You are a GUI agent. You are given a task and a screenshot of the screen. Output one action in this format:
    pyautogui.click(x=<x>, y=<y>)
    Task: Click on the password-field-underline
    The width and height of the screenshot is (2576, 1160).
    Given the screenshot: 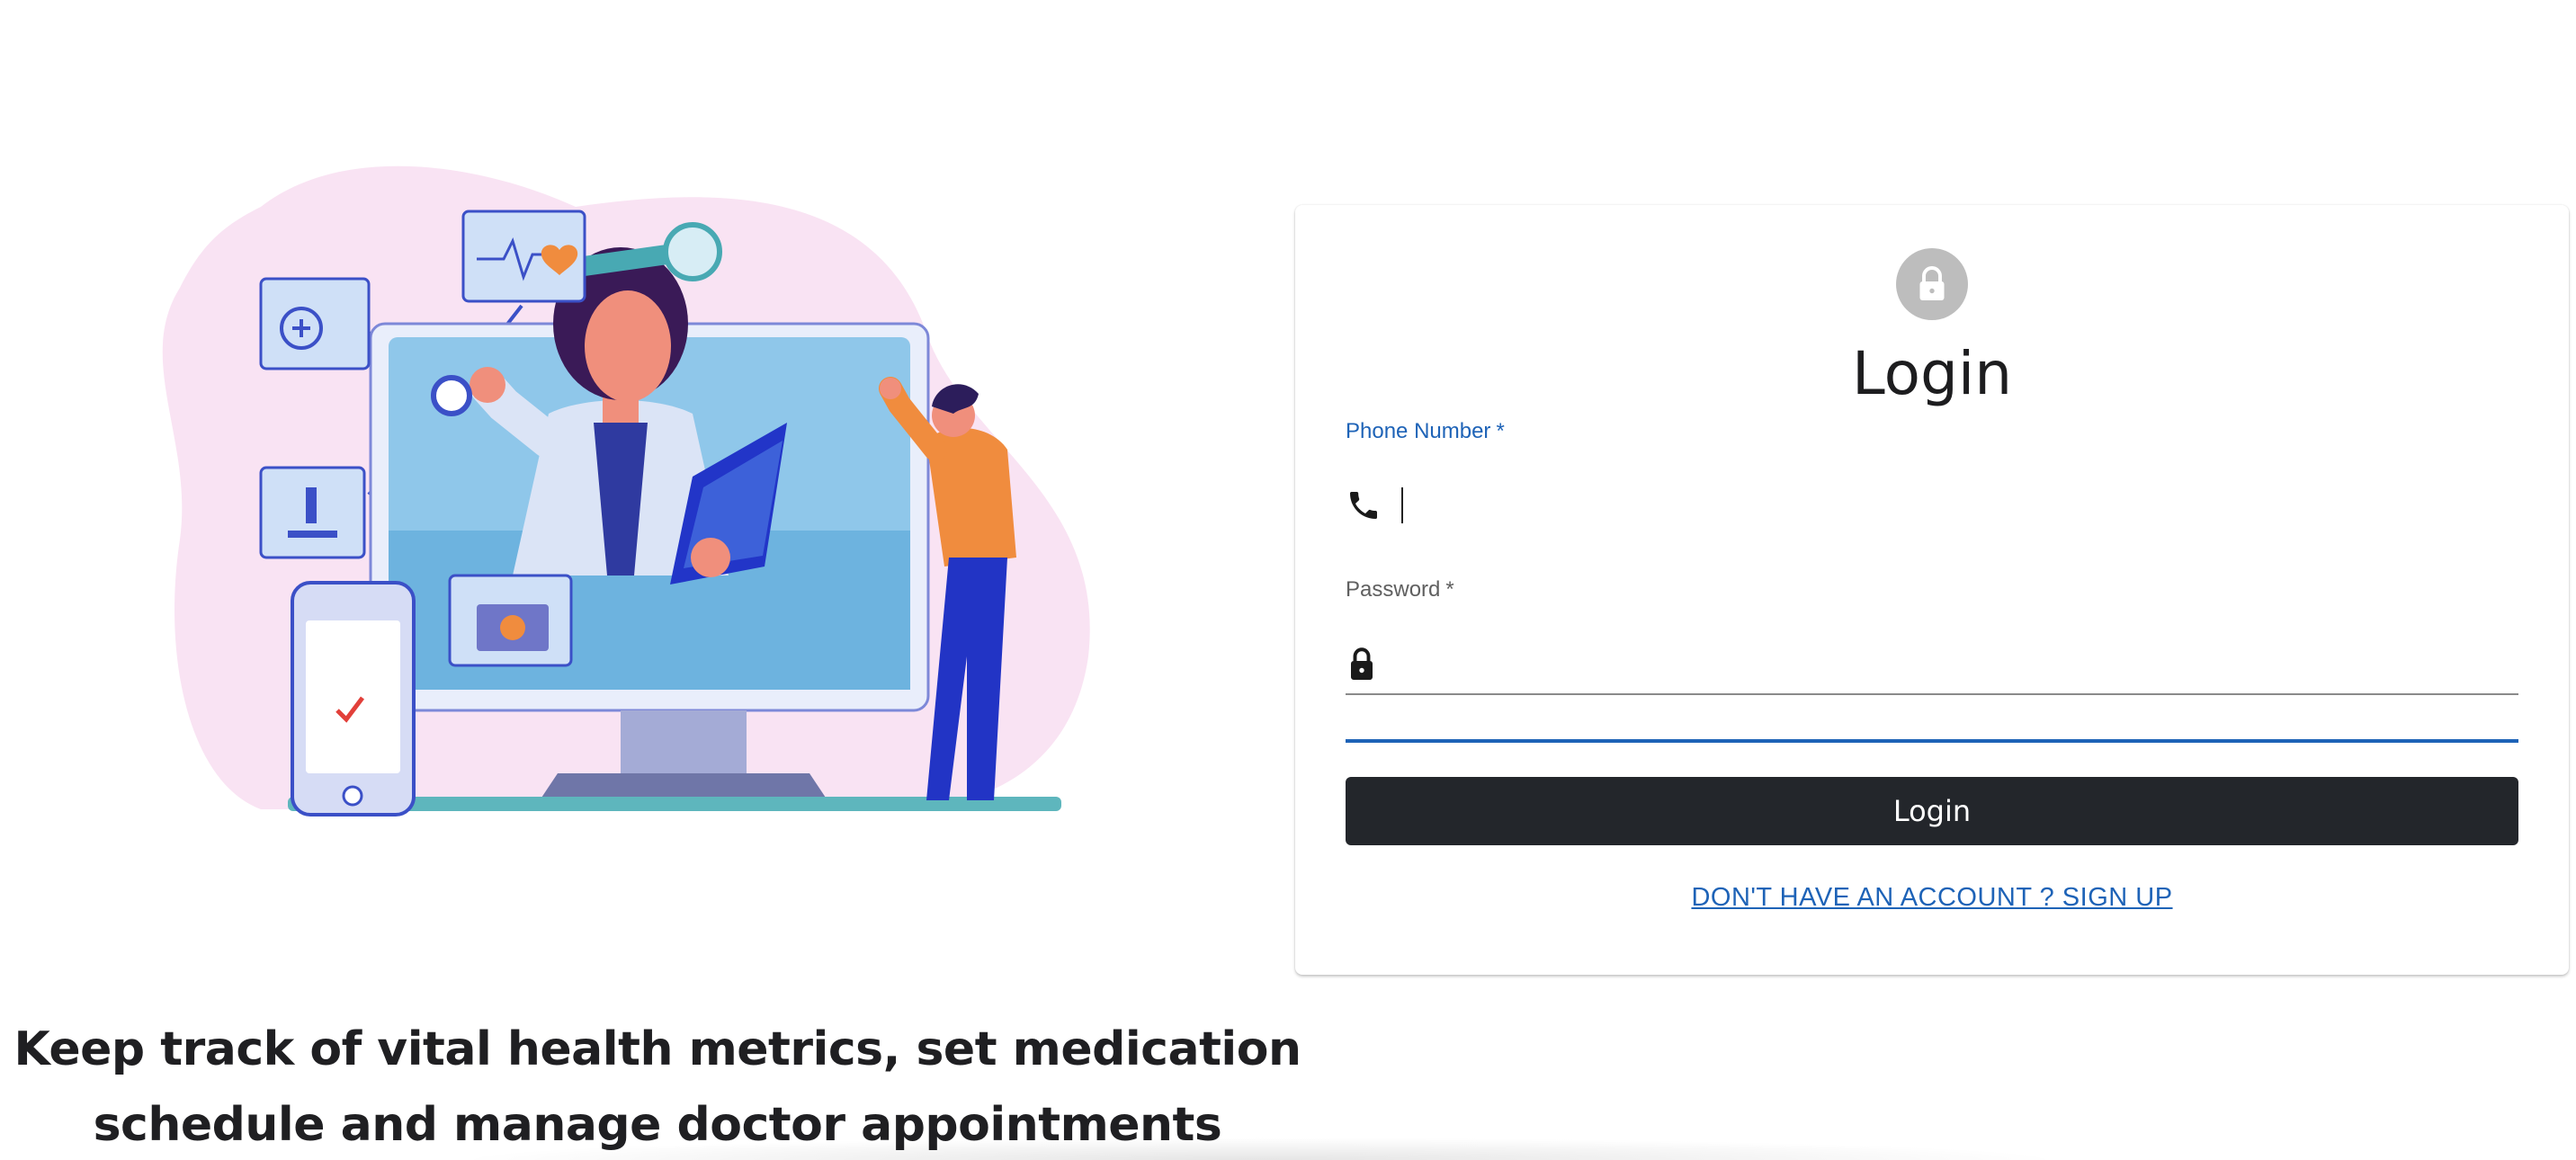 What is the action you would take?
    pyautogui.click(x=1932, y=694)
    